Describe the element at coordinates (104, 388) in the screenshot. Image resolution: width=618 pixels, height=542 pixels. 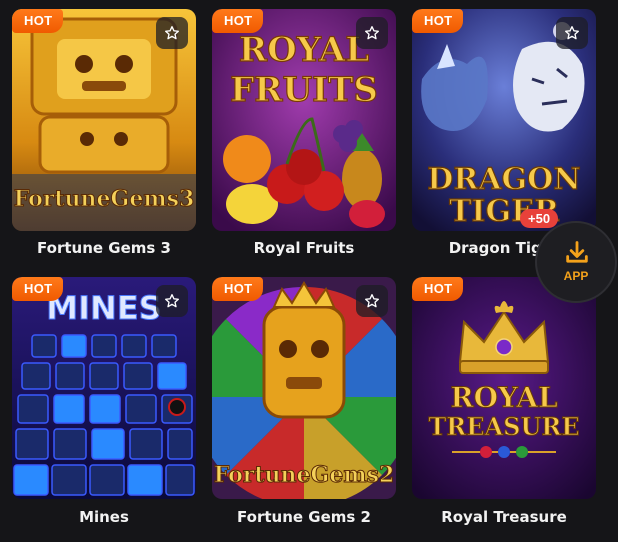
I see `game-card-mines: MINES HOT` at that location.